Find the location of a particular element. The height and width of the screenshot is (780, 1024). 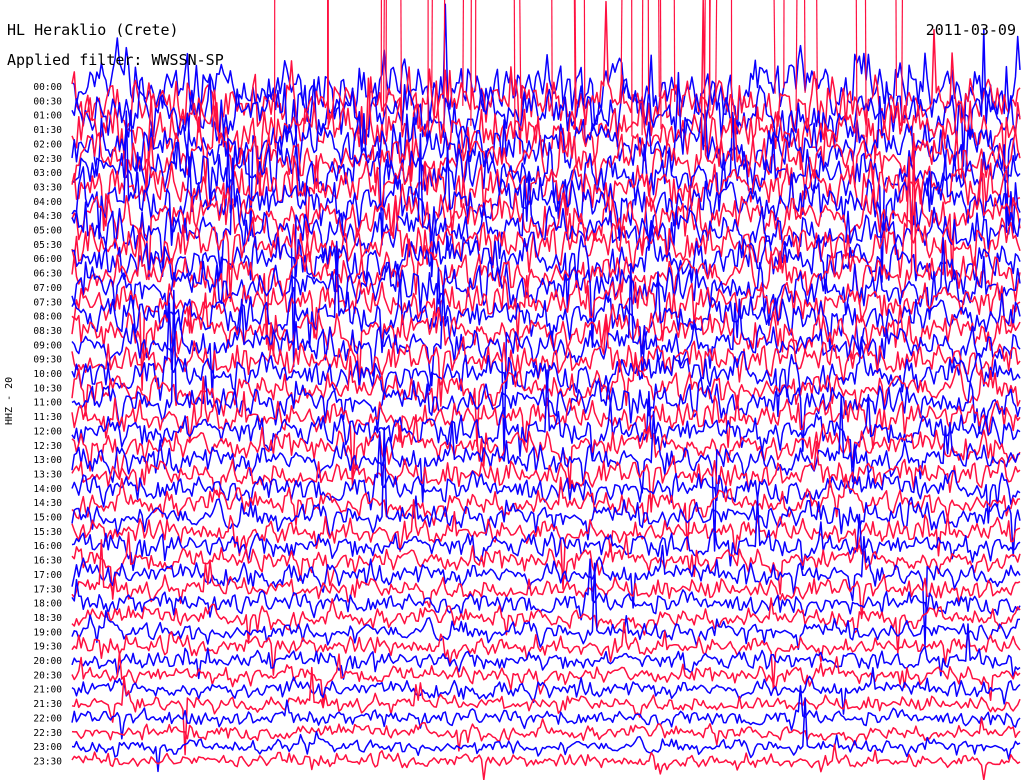

row-time-label: 23:00 is located at coordinates (47, 747).